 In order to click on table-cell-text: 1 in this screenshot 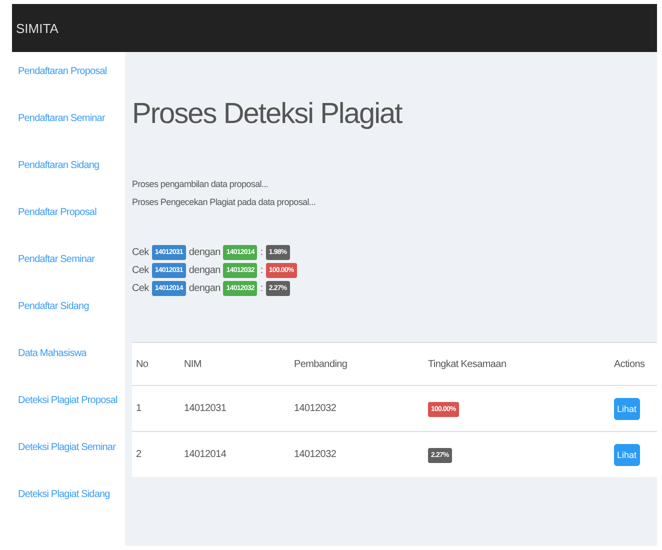, I will do `click(139, 408)`.